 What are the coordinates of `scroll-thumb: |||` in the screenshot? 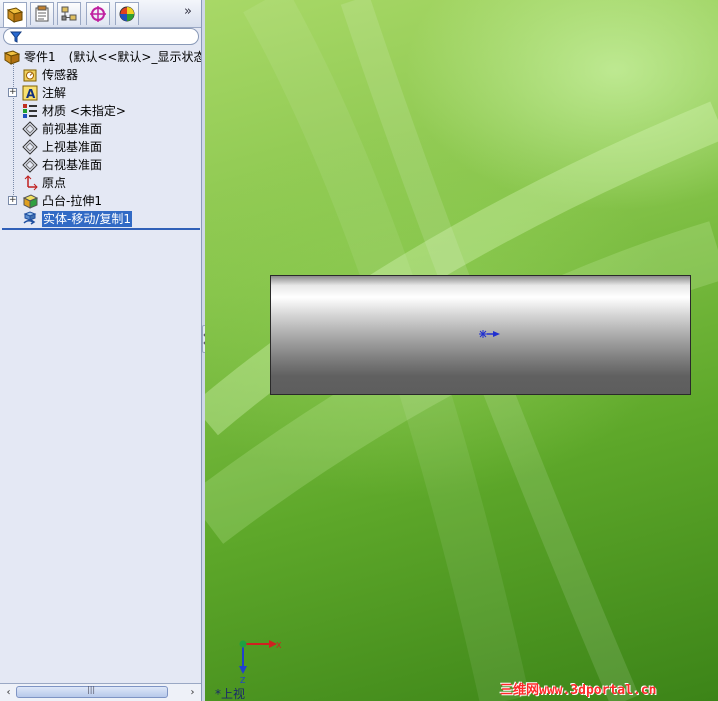 It's located at (92, 691).